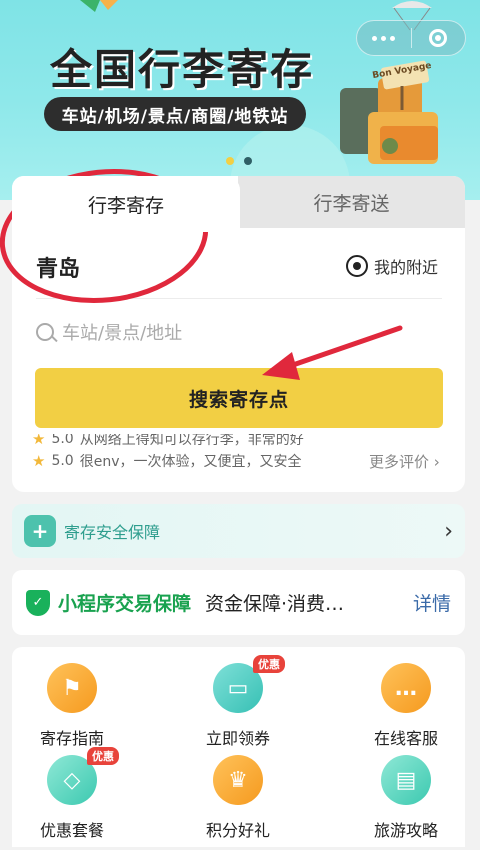  What do you see at coordinates (351, 202) in the screenshot?
I see `tab-luggage-delivery: 行李寄送` at bounding box center [351, 202].